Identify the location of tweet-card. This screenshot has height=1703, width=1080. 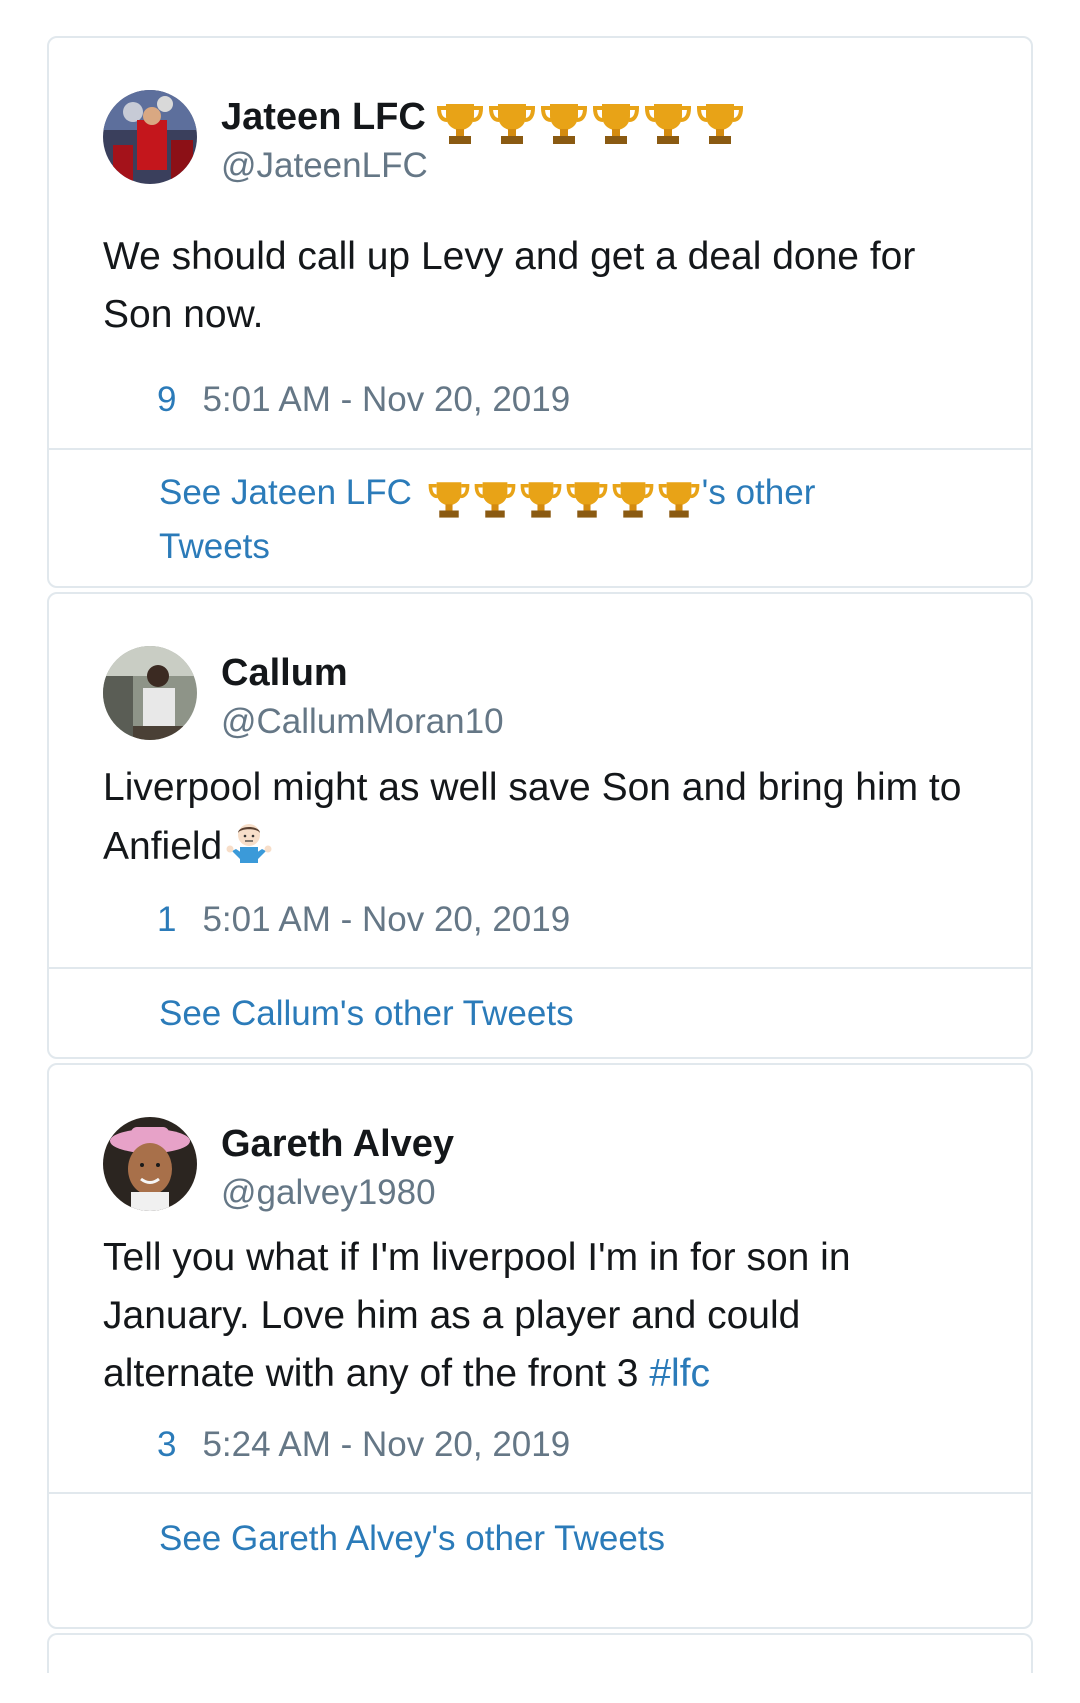
(540, 1653).